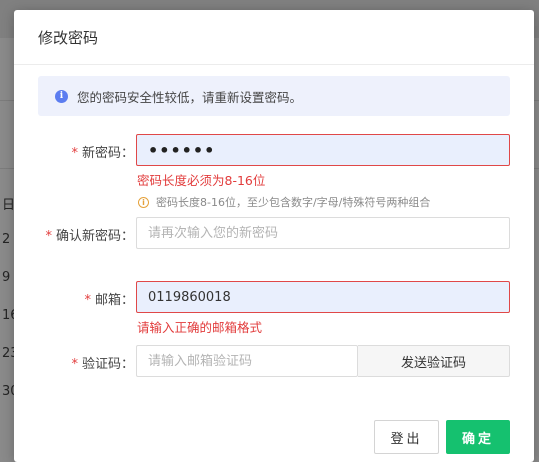  I want to click on email-input, so click(323, 297).